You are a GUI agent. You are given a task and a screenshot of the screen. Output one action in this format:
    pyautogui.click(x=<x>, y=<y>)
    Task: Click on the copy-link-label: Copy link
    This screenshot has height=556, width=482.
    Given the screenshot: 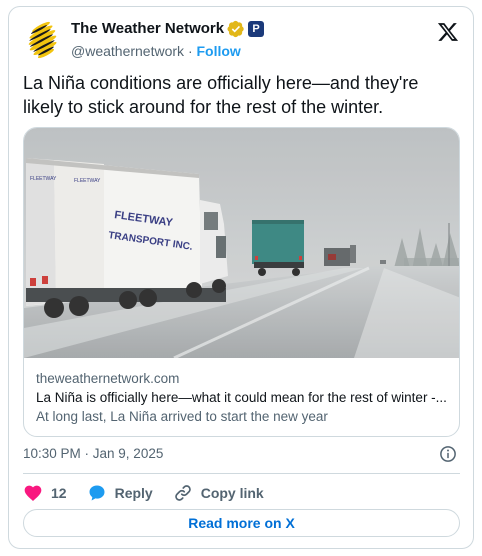 What is the action you would take?
    pyautogui.click(x=232, y=493)
    